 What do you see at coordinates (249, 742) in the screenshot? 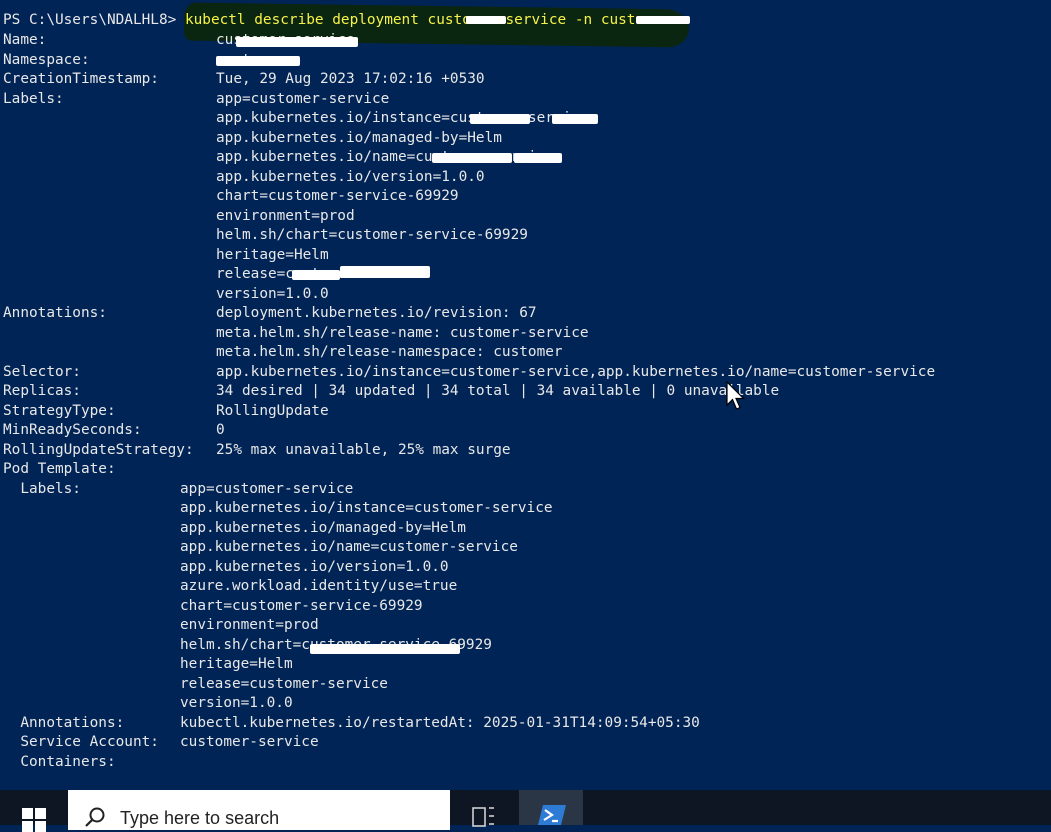
I see `field-value: customer-service` at bounding box center [249, 742].